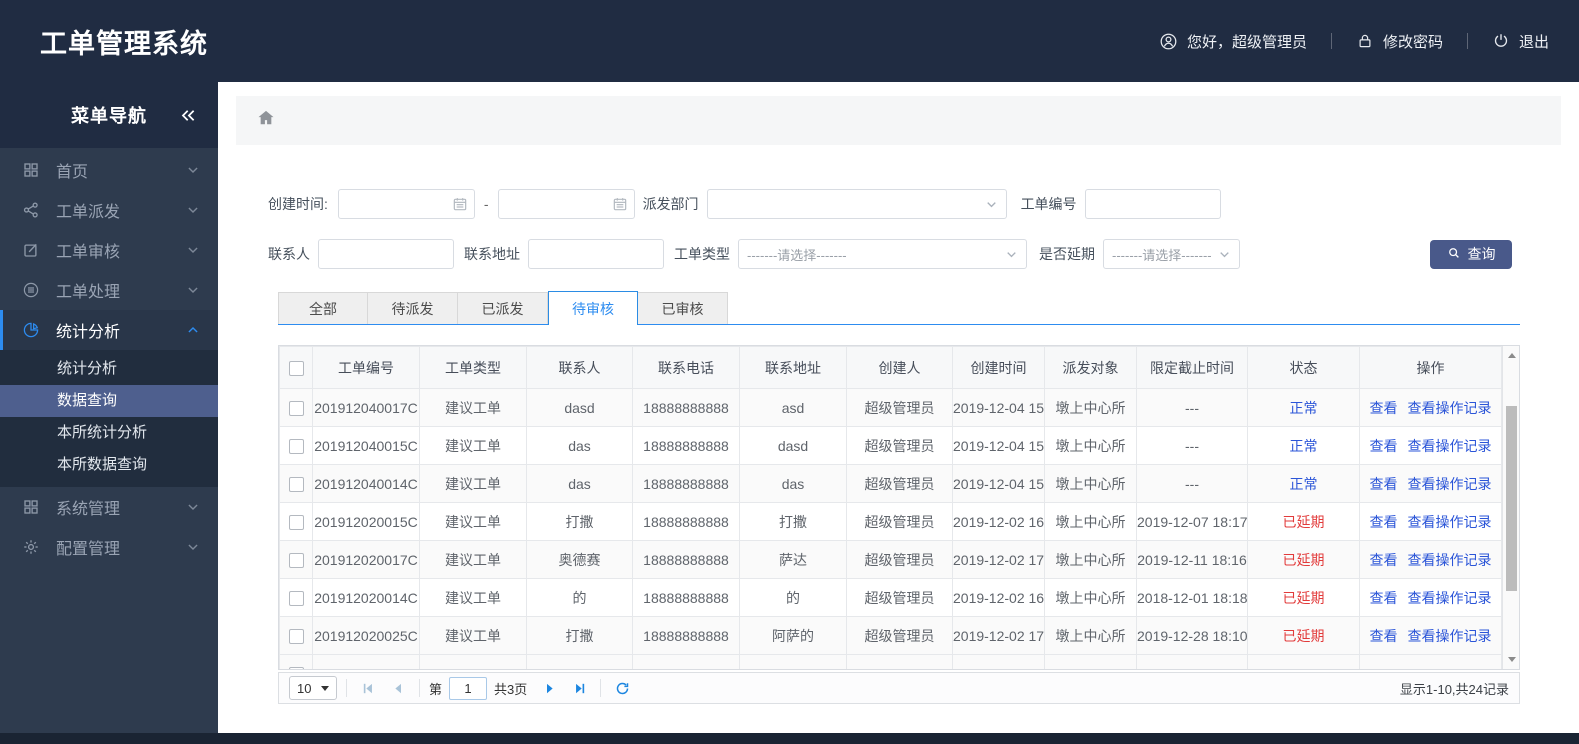 The height and width of the screenshot is (744, 1579). What do you see at coordinates (622, 688) in the screenshot?
I see `refresh-button` at bounding box center [622, 688].